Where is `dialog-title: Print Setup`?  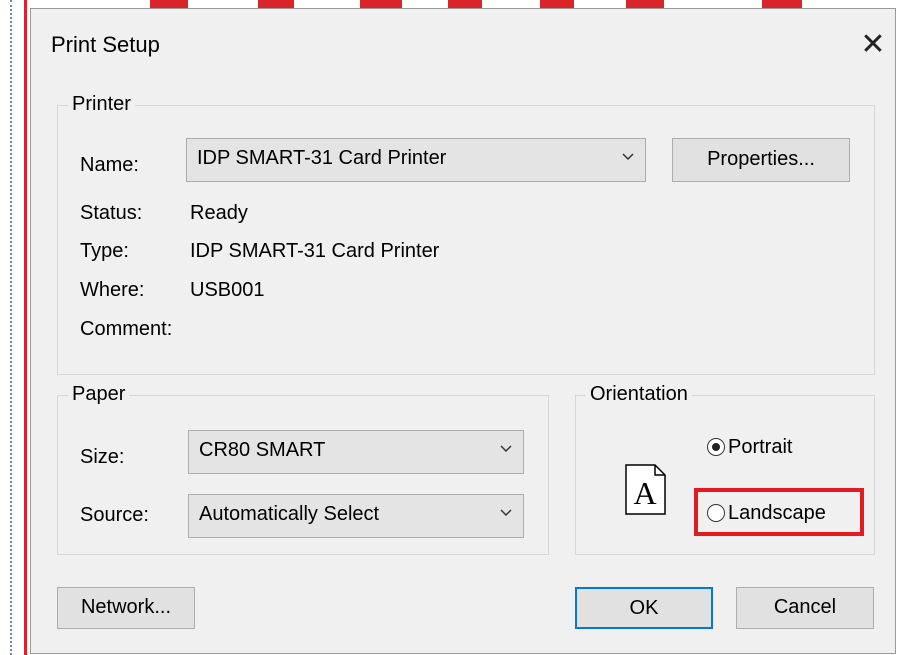 dialog-title: Print Setup is located at coordinates (105, 44).